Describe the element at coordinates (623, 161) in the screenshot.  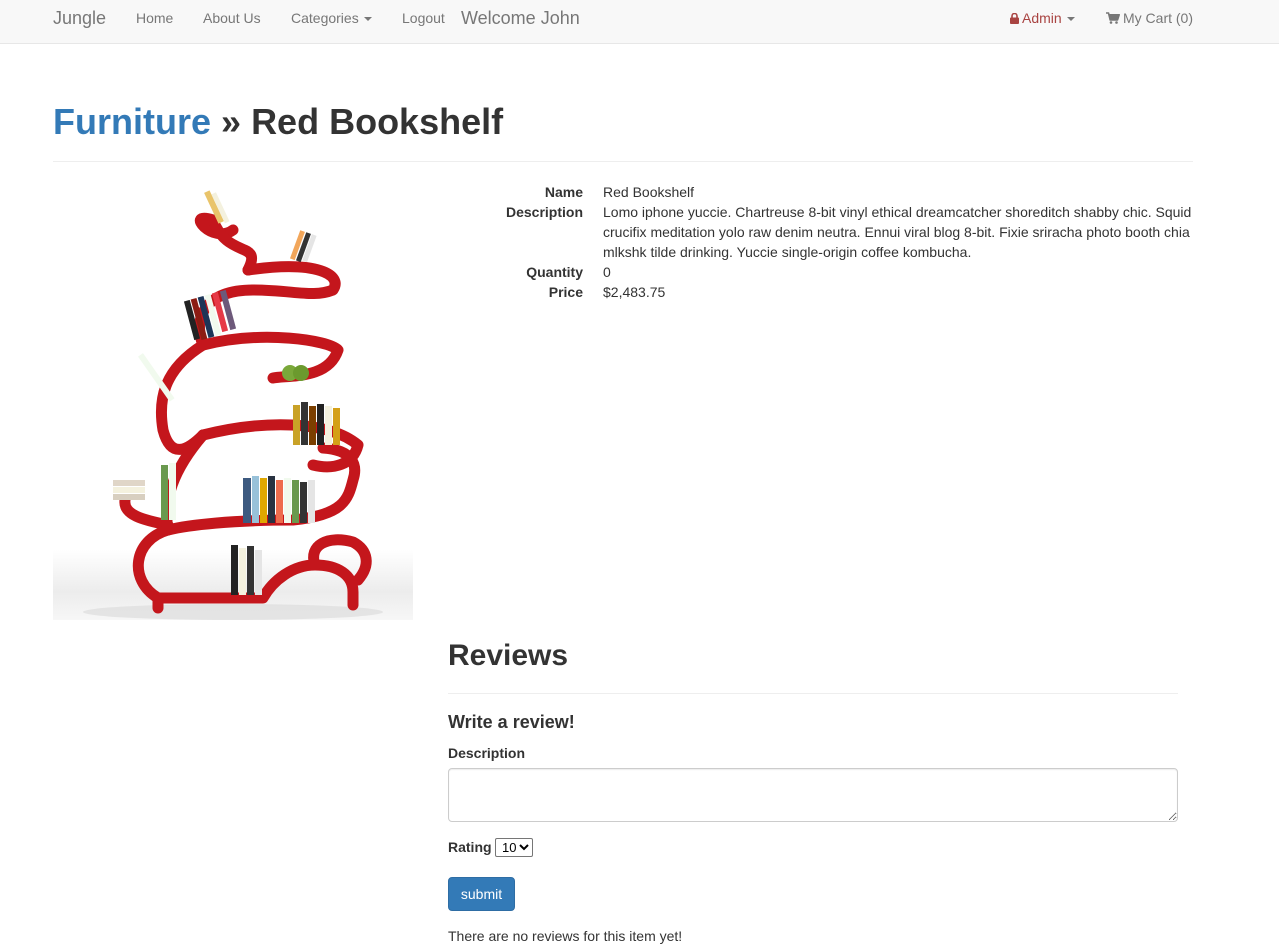
I see `header-divider` at that location.